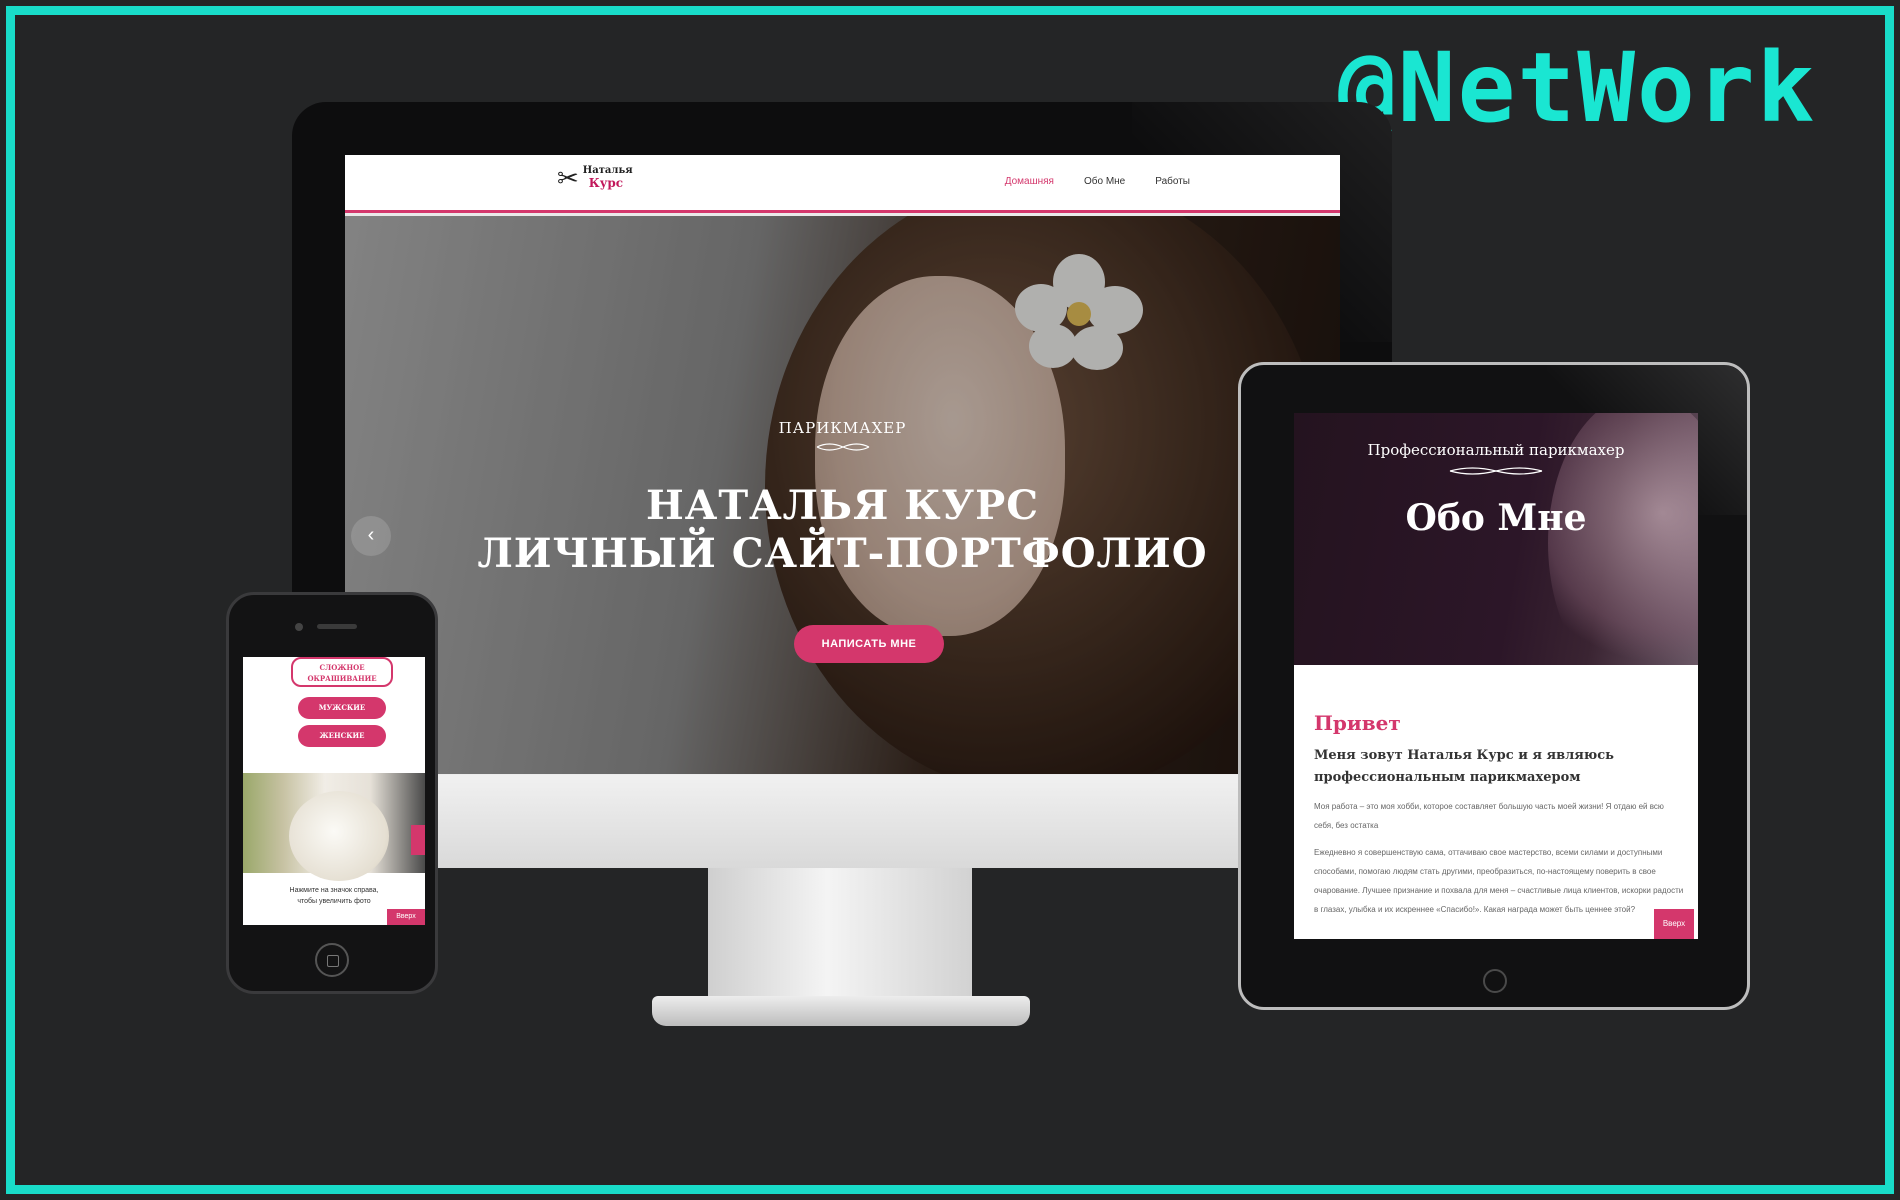 The width and height of the screenshot is (1900, 1200). I want to click on caption-line1: Нажмите на значок справа,, so click(334, 890).